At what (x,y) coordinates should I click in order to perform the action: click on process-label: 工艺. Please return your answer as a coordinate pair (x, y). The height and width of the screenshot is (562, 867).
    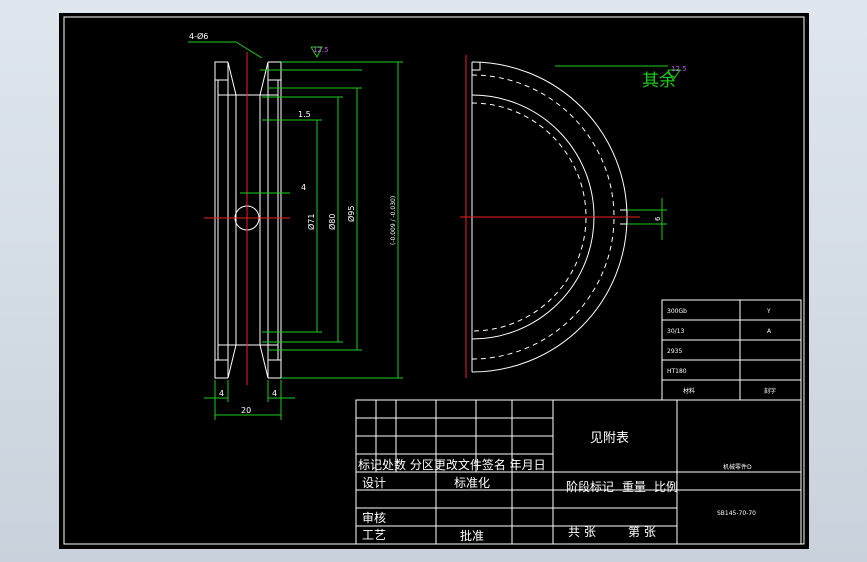
    Looking at the image, I should click on (374, 535).